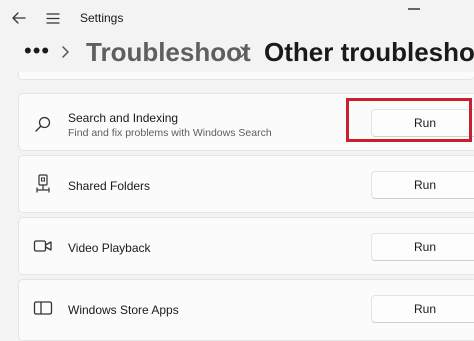  I want to click on shared-folder-icon, so click(43, 184).